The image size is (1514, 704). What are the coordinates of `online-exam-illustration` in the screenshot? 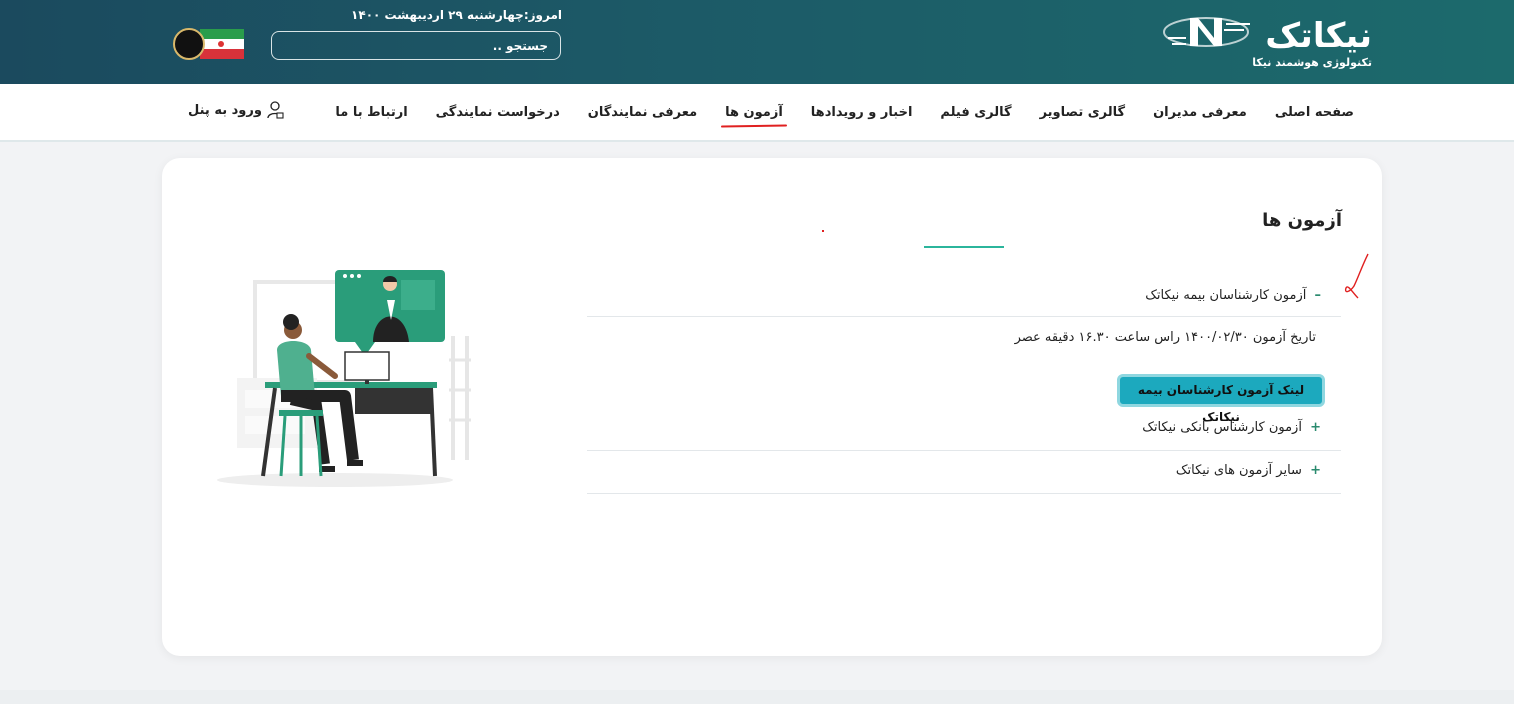 It's located at (344, 378).